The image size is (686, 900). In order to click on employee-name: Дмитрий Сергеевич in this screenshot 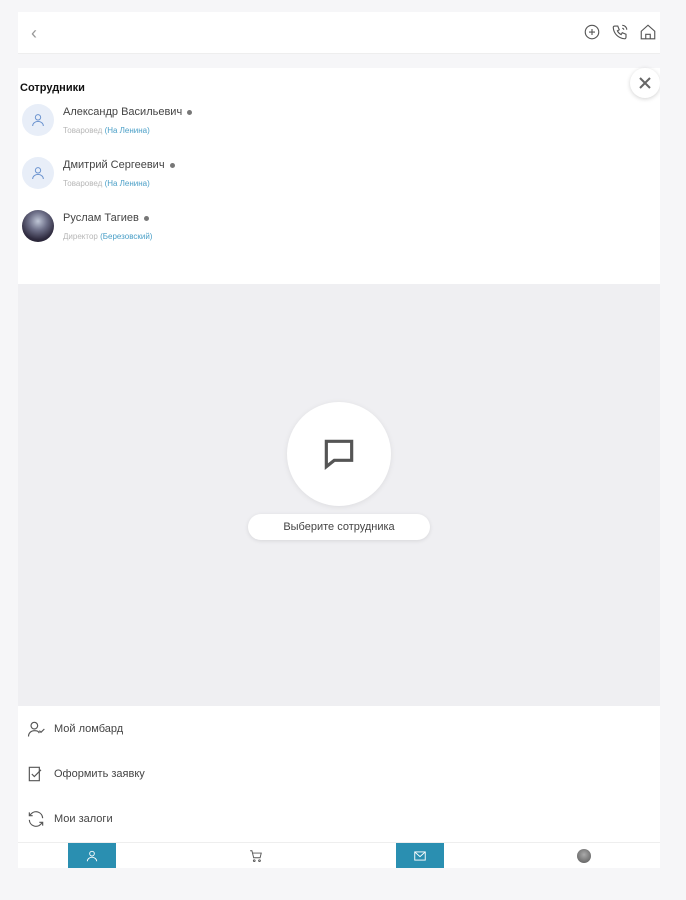, I will do `click(114, 165)`.